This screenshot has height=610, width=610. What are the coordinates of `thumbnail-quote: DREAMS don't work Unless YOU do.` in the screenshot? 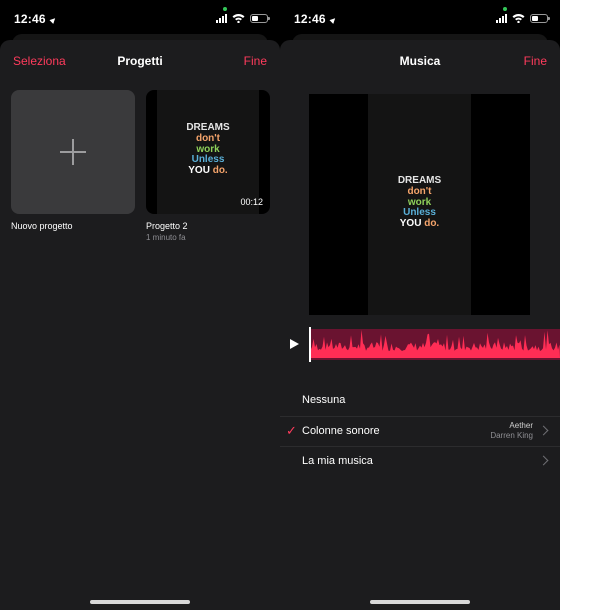 It's located at (208, 149).